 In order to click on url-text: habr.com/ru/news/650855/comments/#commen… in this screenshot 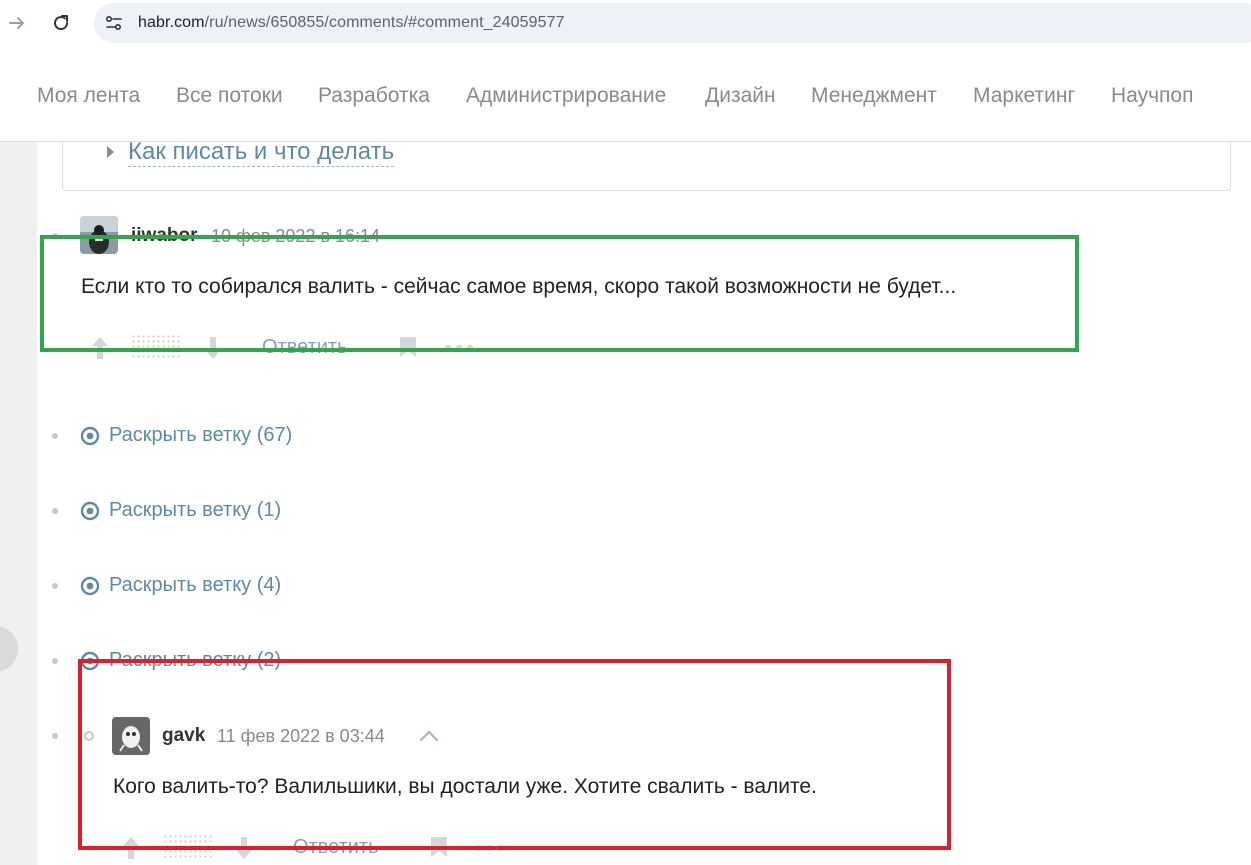, I will do `click(351, 23)`.